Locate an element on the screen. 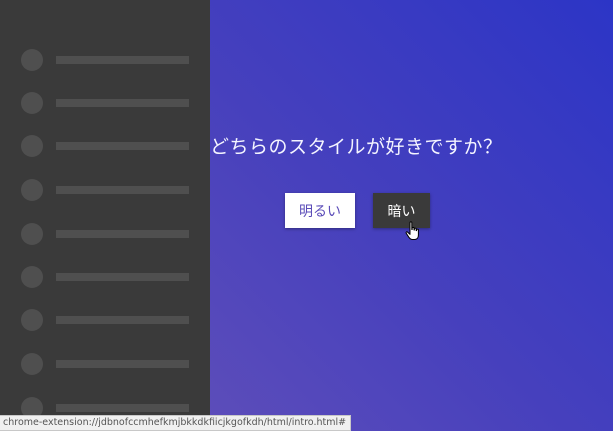 The height and width of the screenshot is (431, 613). dark-style-button: 暗い is located at coordinates (401, 210).